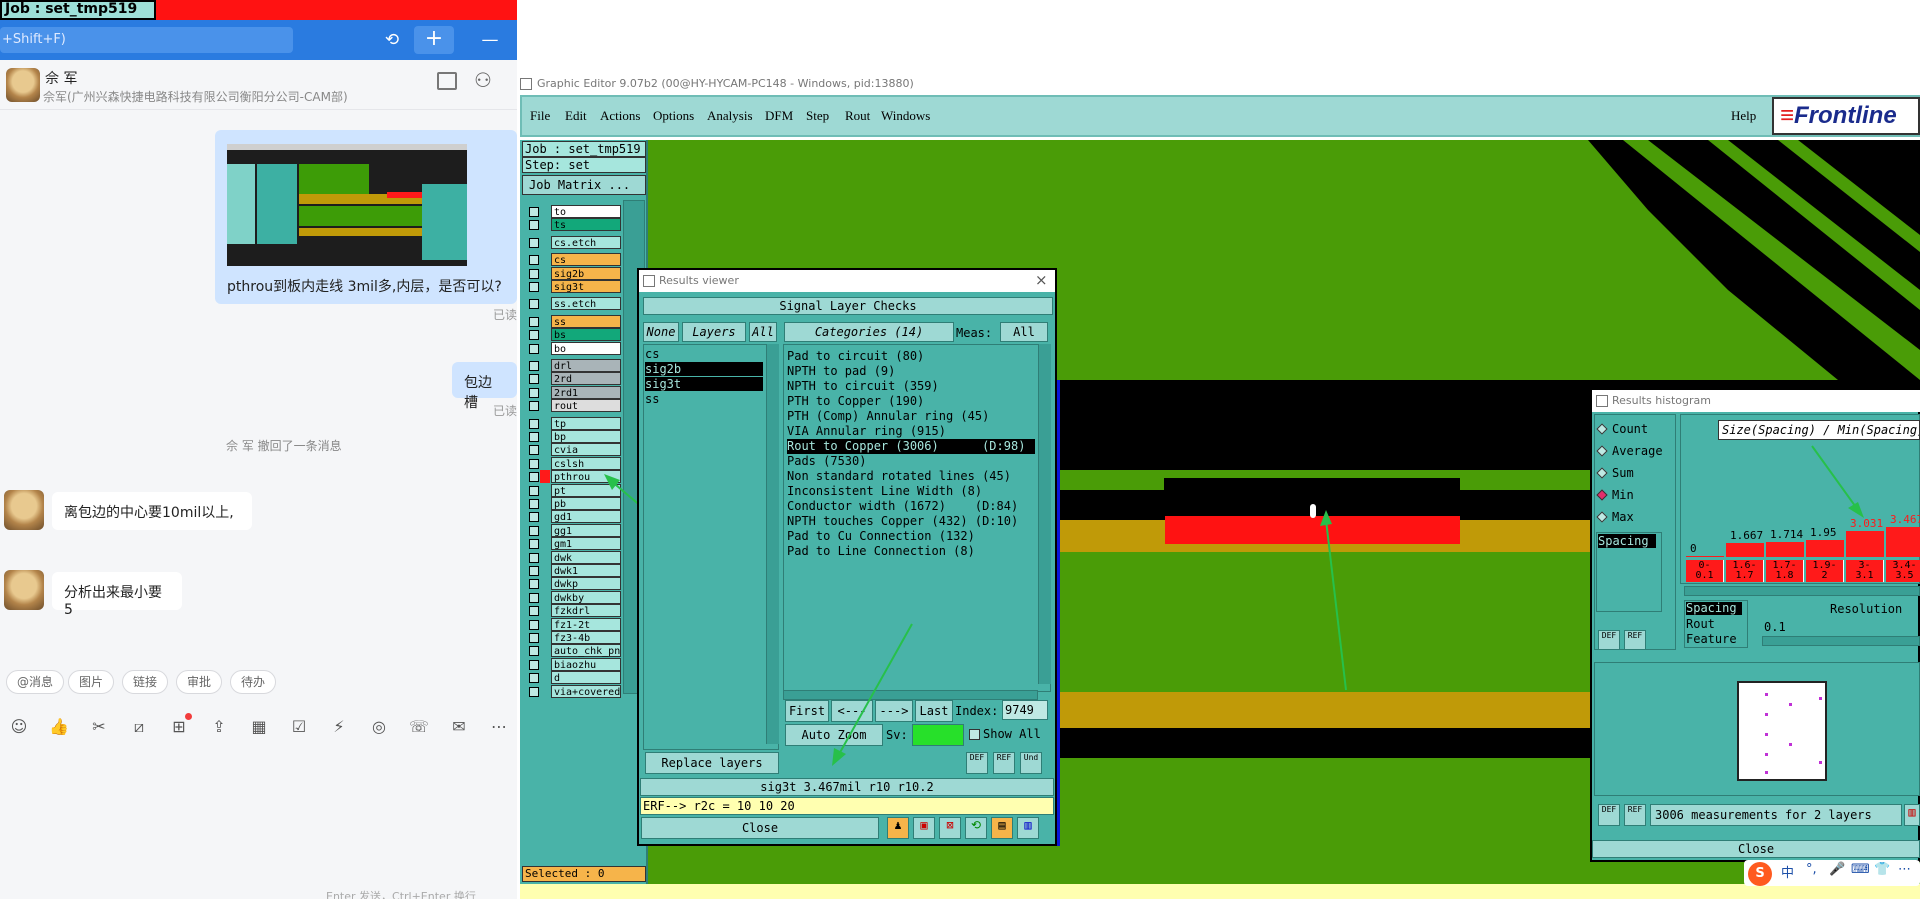 The image size is (1920, 899). What do you see at coordinates (586, 584) in the screenshot?
I see `layer-name: dwkp` at bounding box center [586, 584].